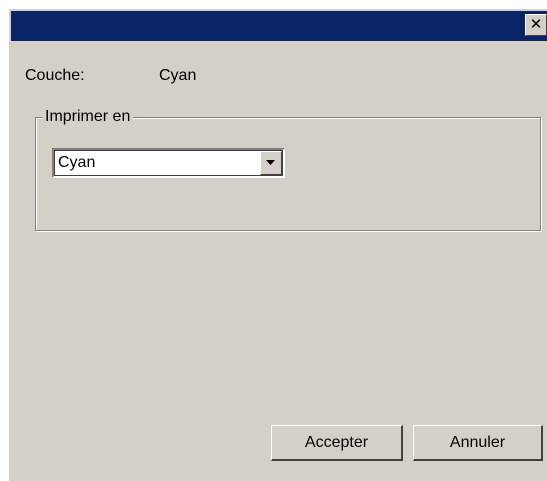  I want to click on chevron-down-icon, so click(270, 162).